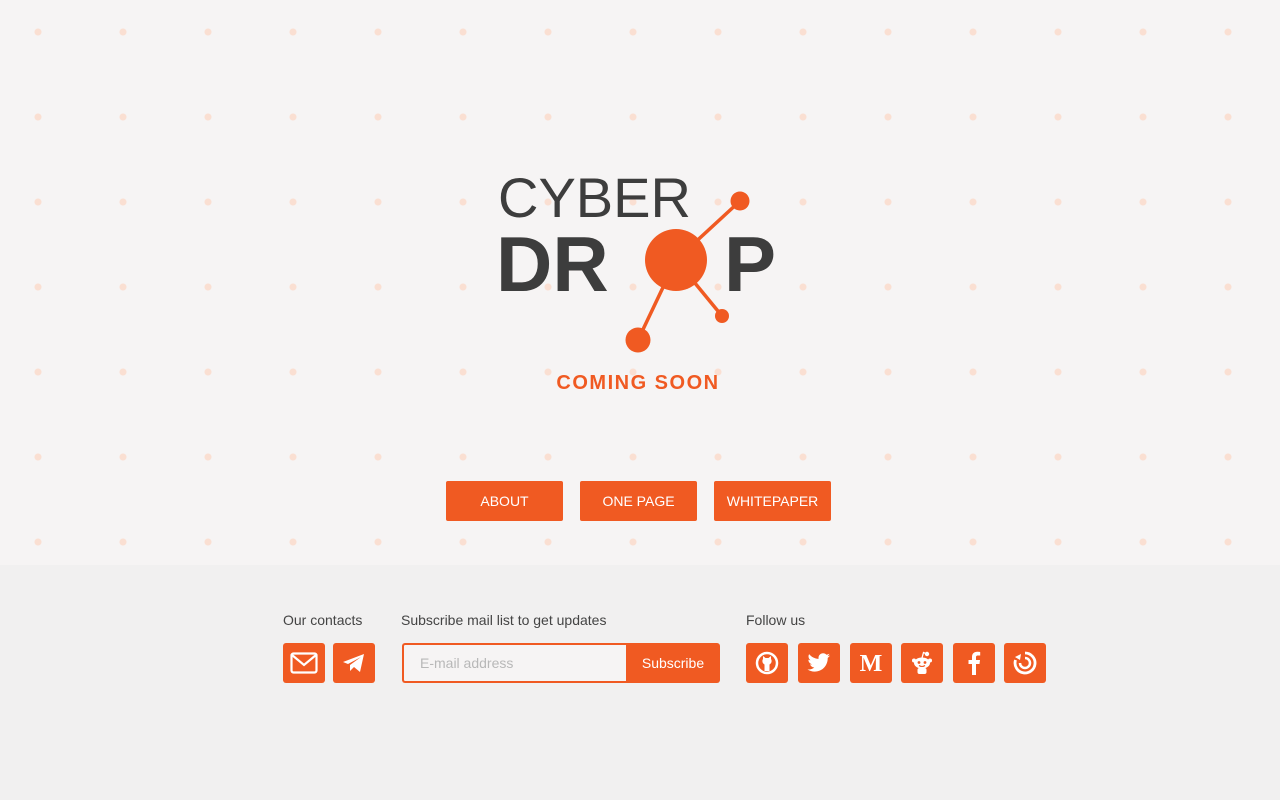 This screenshot has height=800, width=1280. I want to click on about-button: ABOUT, so click(504, 501).